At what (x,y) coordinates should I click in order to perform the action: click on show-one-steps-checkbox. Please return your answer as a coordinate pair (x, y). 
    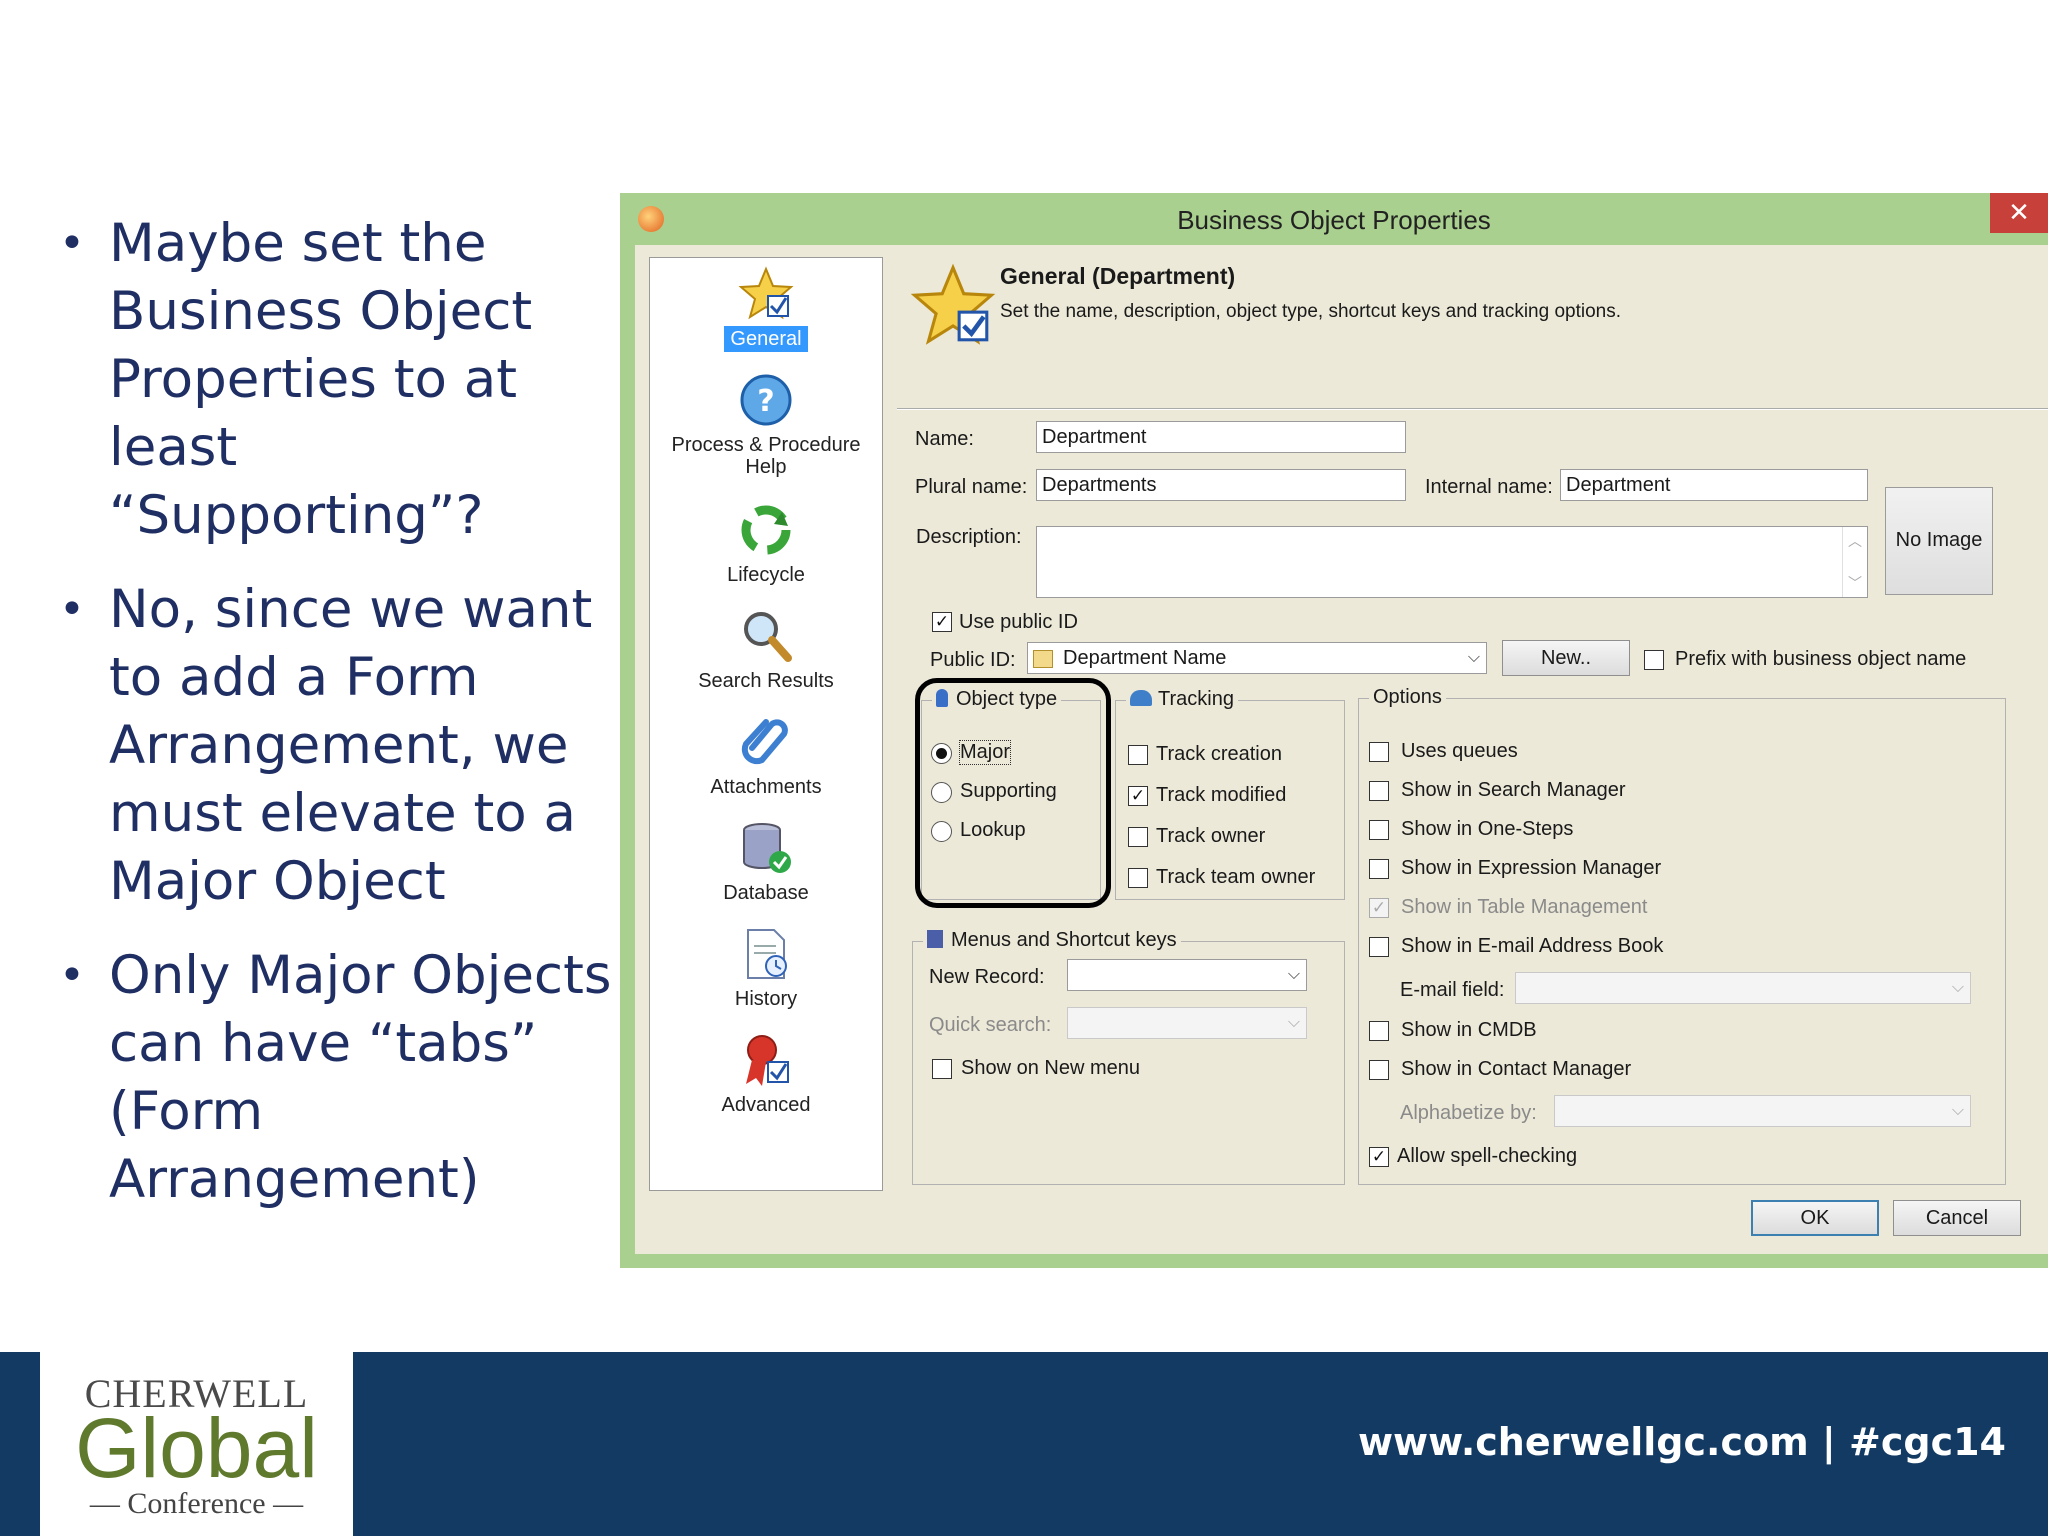
    Looking at the image, I should click on (1379, 830).